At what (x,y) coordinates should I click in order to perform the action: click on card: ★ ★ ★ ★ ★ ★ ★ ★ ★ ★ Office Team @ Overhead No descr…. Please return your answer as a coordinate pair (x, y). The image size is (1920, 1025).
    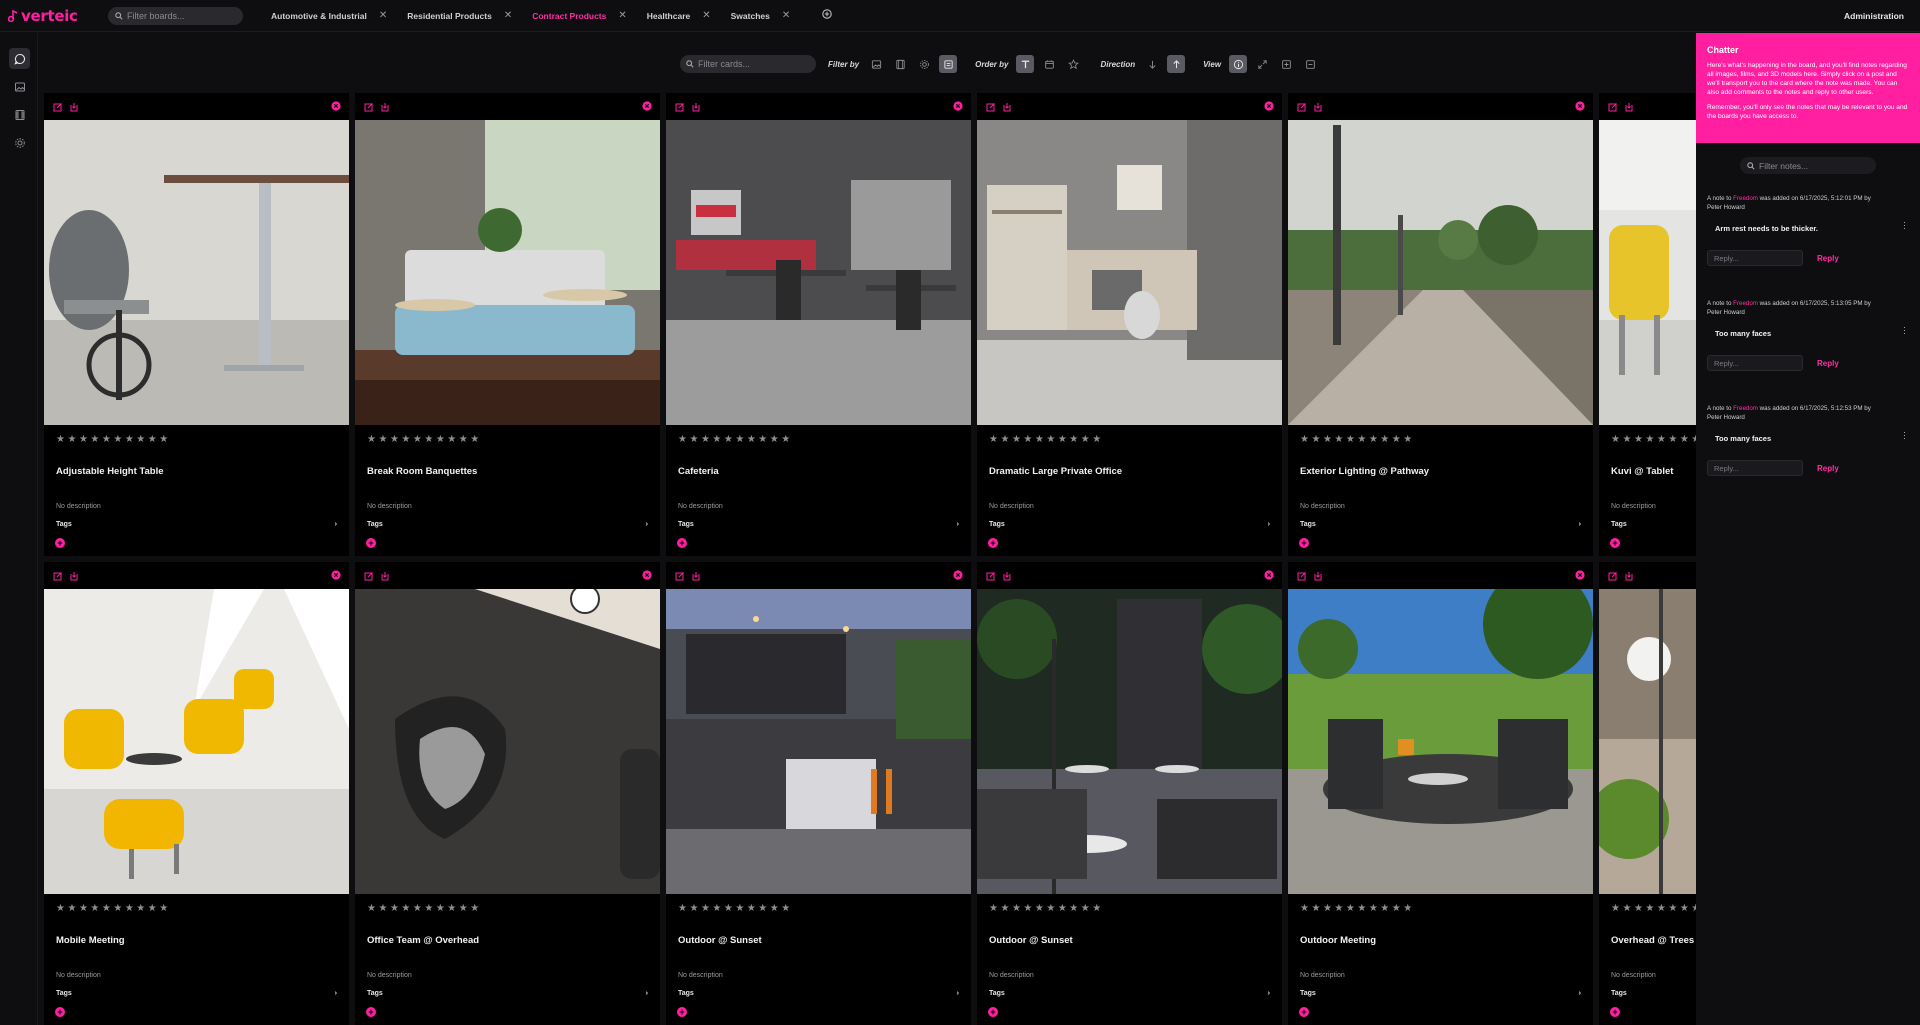
    Looking at the image, I should click on (507, 793).